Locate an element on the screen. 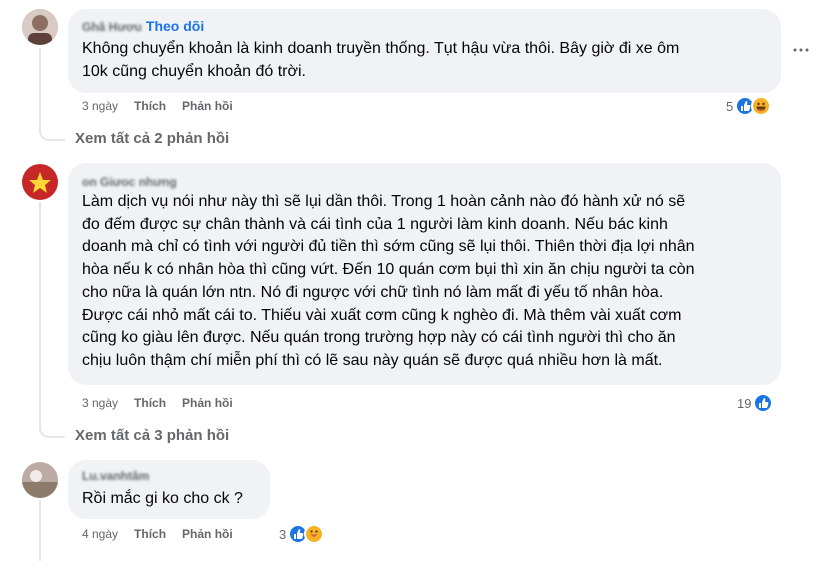 The width and height of the screenshot is (825, 561). comment-text: Rồi mắc gi ko cho ck ? is located at coordinates (162, 498).